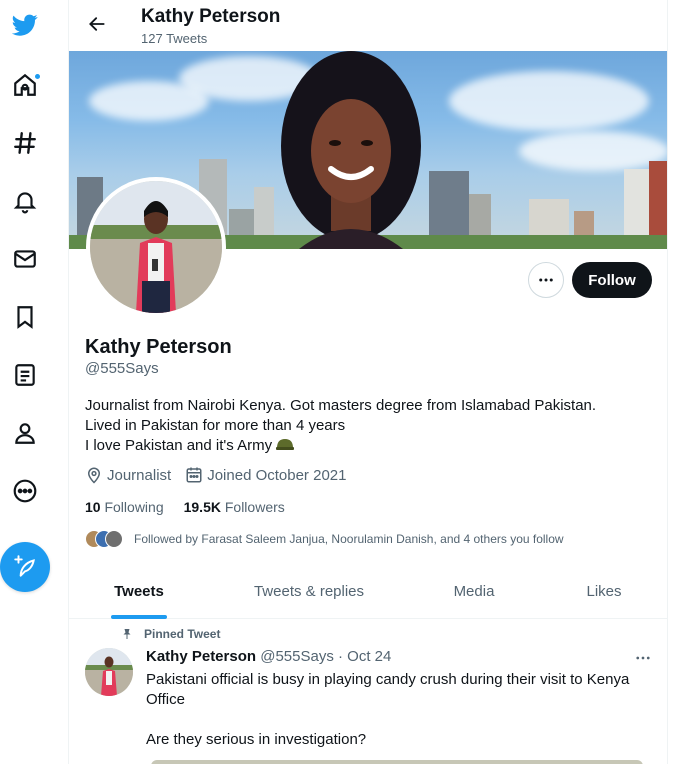 The image size is (677, 764). Describe the element at coordinates (309, 591) in the screenshot. I see `tab-tweets-and-replies: Tweets & replies` at that location.